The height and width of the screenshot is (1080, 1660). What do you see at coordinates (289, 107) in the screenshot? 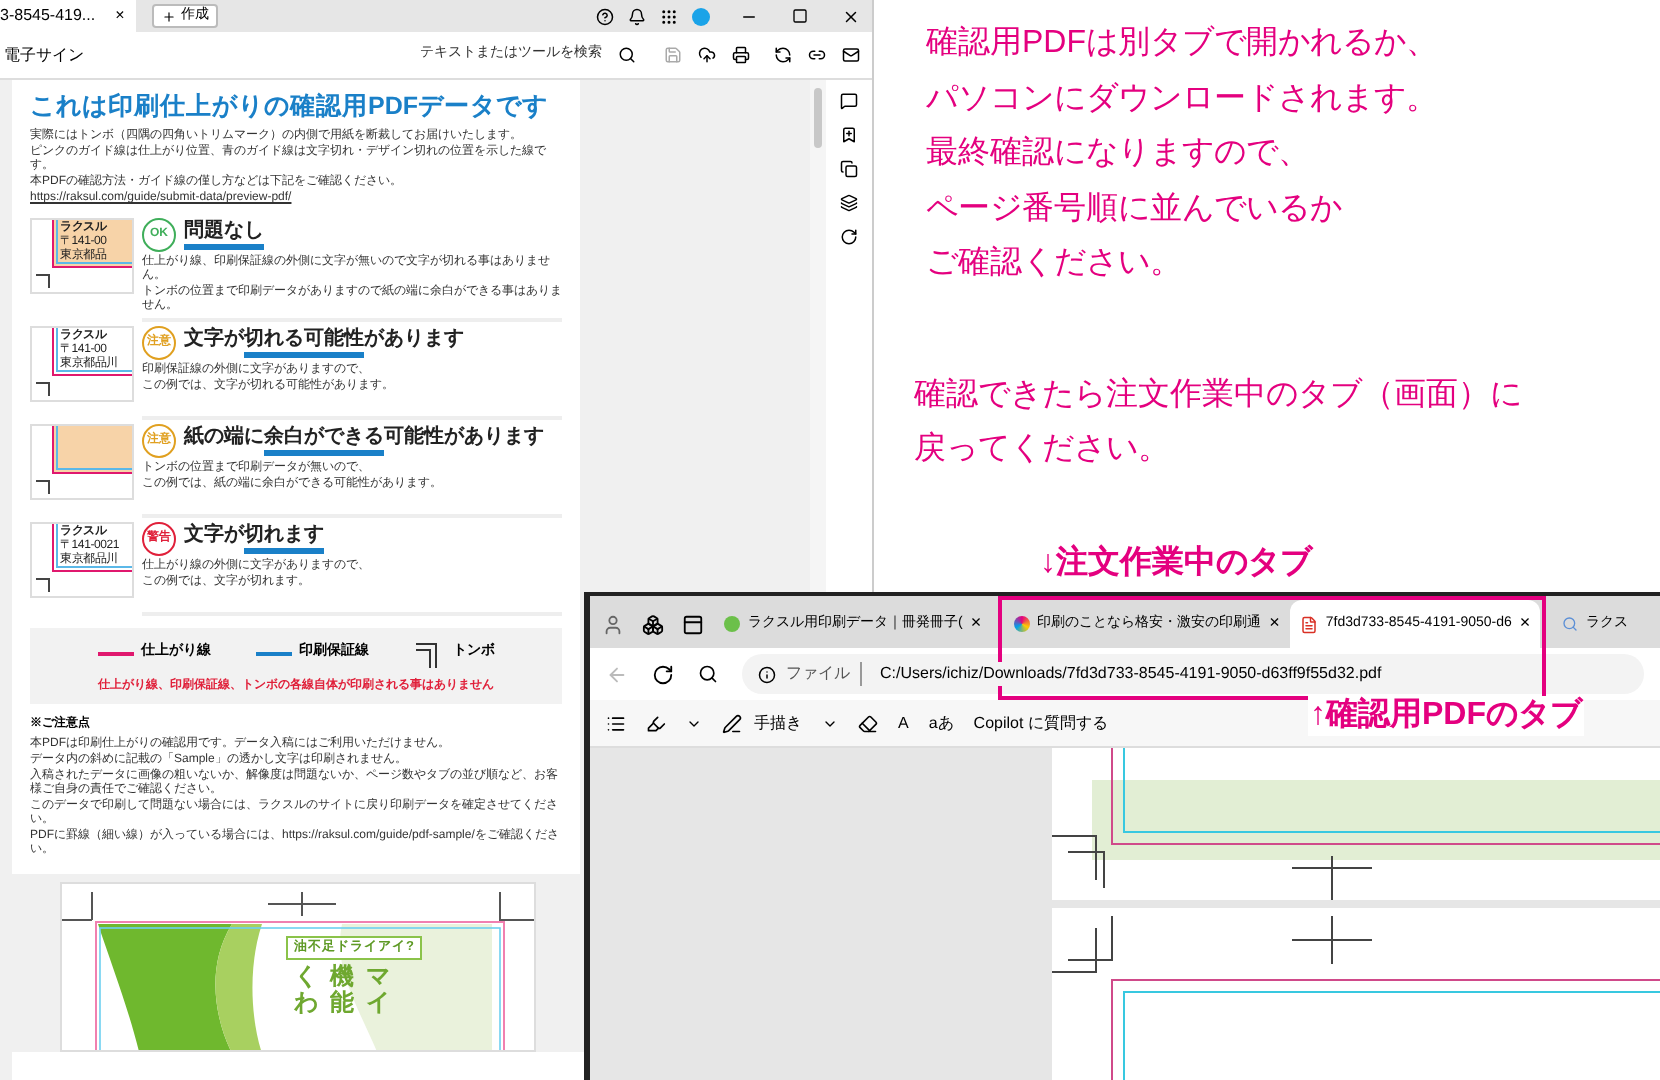
I see `page-title: これは印刷仕上がりの確認用PDFデータです` at bounding box center [289, 107].